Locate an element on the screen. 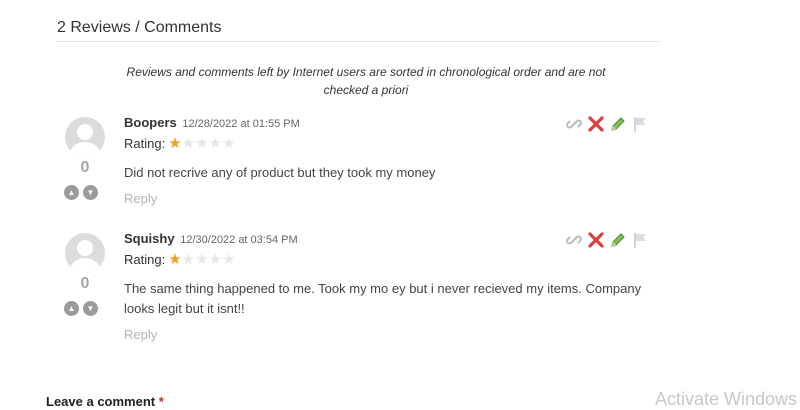  comment-date: 12/30/2022 at 03:54 PM is located at coordinates (239, 240).